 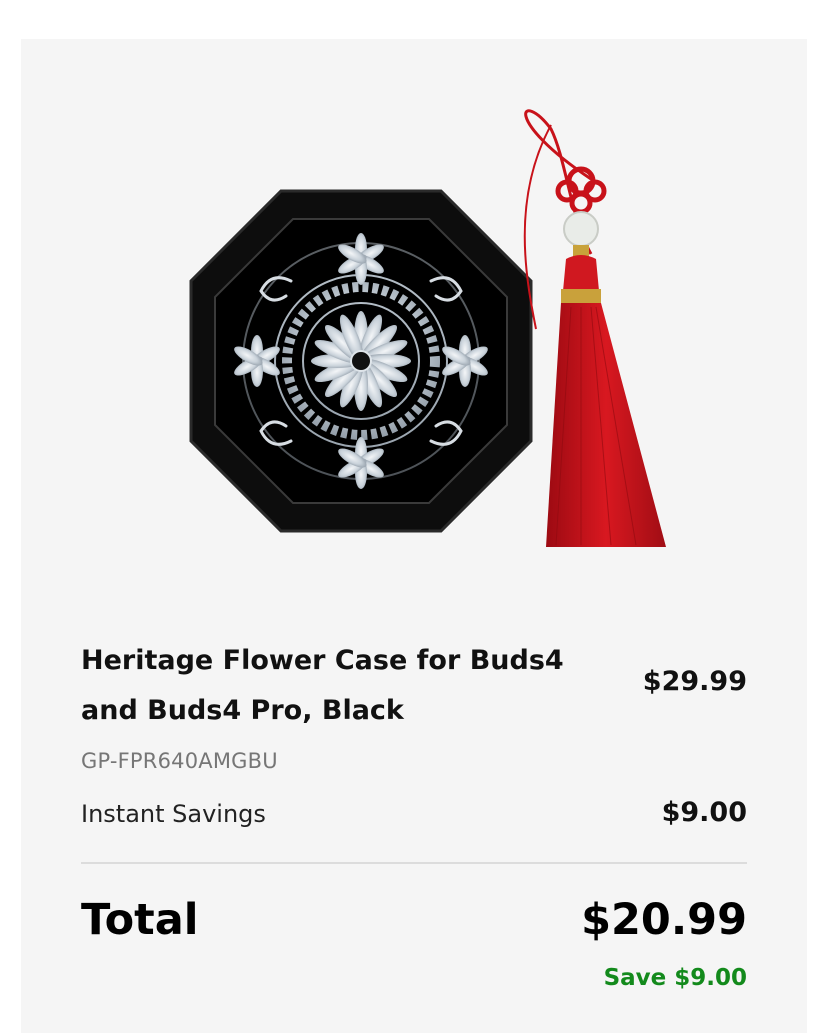 I want to click on product-price: $29.99, so click(x=694, y=681).